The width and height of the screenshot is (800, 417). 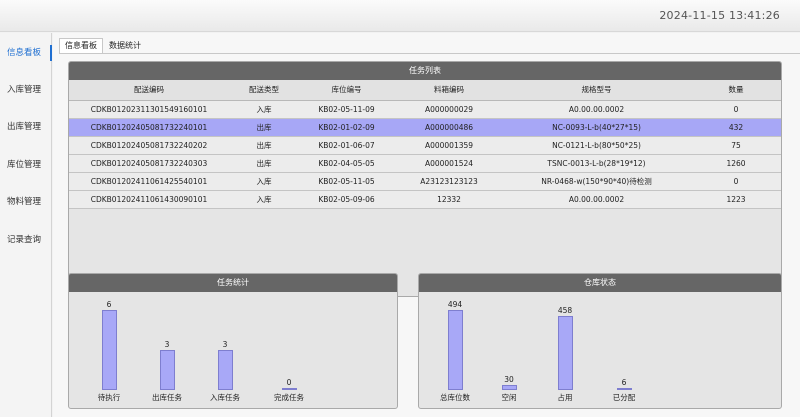 I want to click on bar-category-label: 待执行, so click(x=109, y=397).